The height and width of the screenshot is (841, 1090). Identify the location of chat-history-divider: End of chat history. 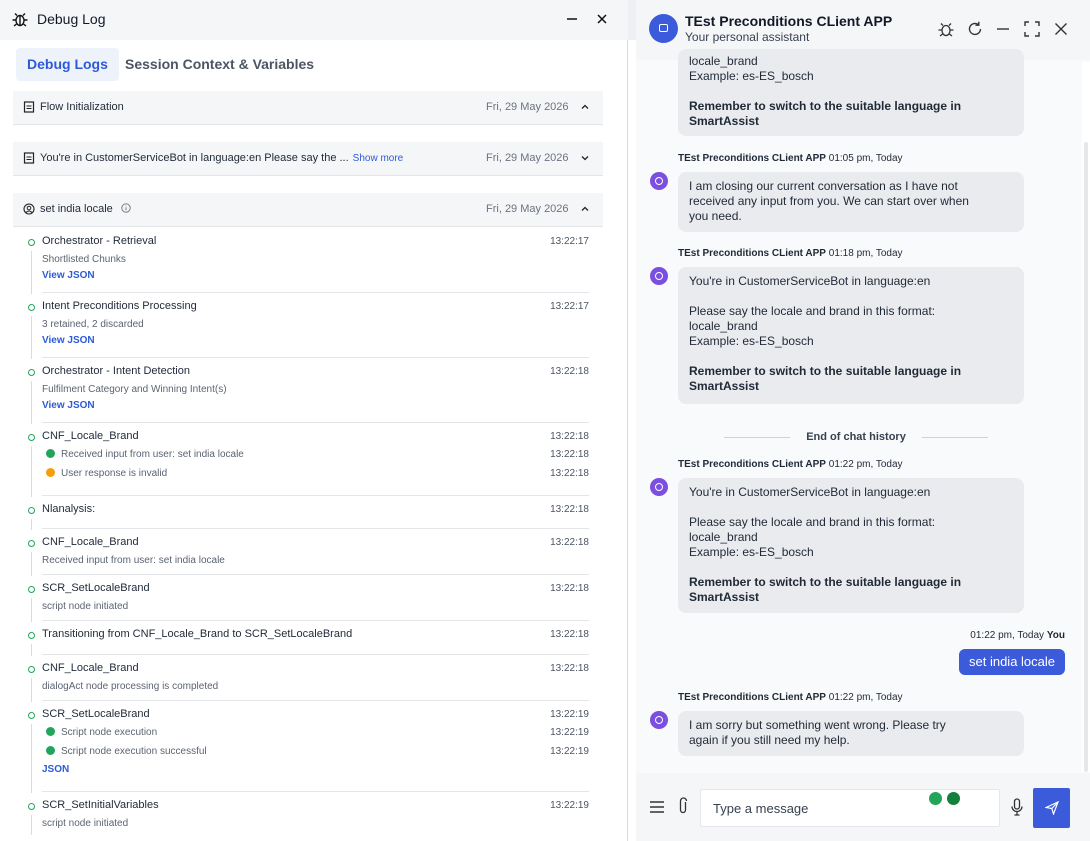
(856, 437).